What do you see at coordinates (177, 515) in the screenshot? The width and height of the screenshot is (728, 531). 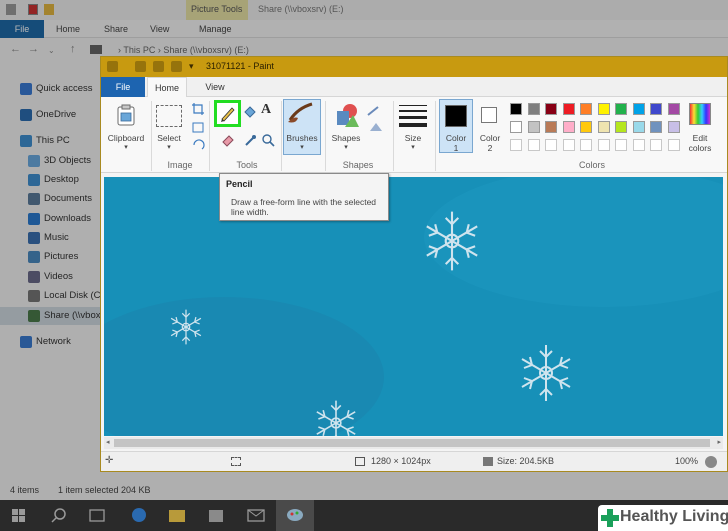 I see `explorer-taskbar-button` at bounding box center [177, 515].